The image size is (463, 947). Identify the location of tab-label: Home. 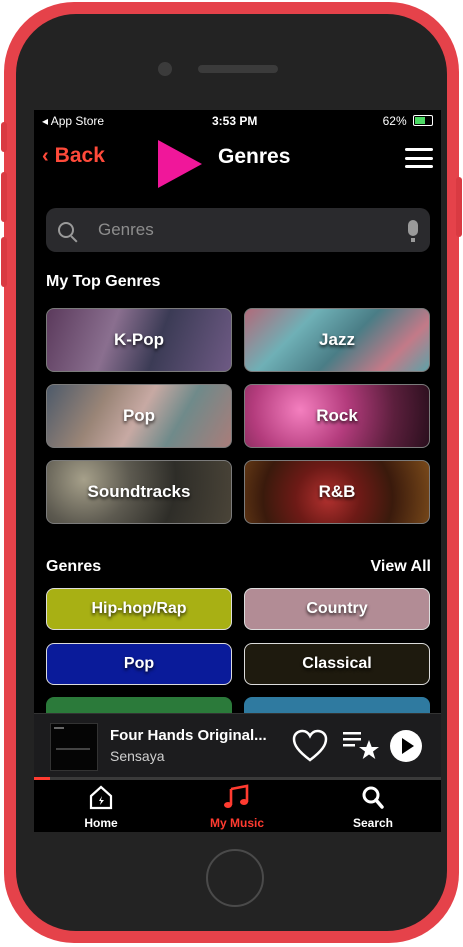
(101, 823).